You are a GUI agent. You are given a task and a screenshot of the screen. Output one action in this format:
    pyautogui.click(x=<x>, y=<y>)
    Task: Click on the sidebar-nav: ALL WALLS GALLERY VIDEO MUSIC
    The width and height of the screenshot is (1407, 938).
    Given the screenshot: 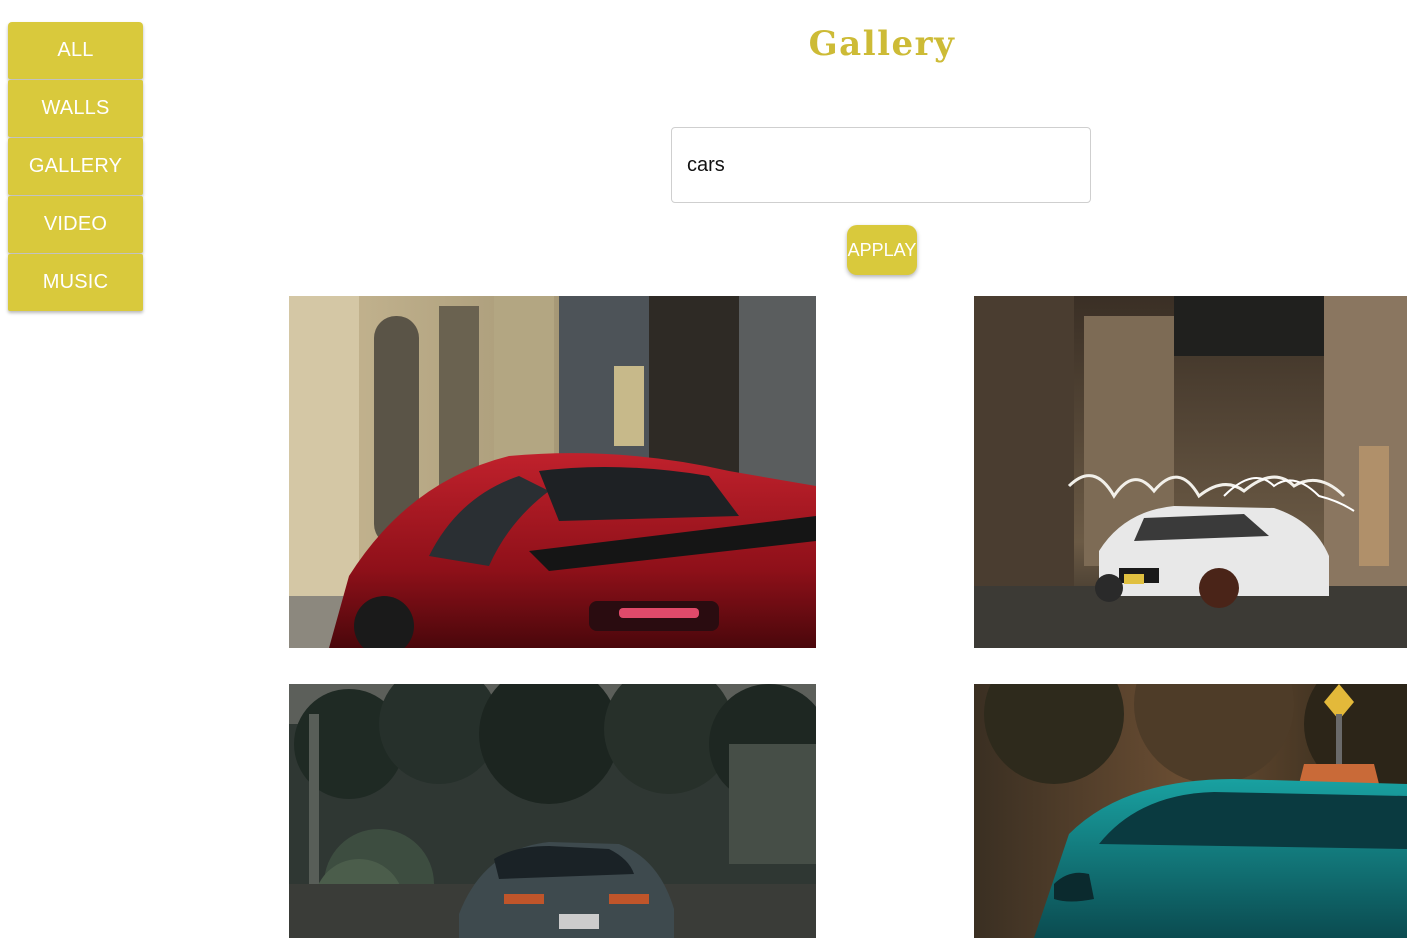 What is the action you would take?
    pyautogui.click(x=75, y=167)
    